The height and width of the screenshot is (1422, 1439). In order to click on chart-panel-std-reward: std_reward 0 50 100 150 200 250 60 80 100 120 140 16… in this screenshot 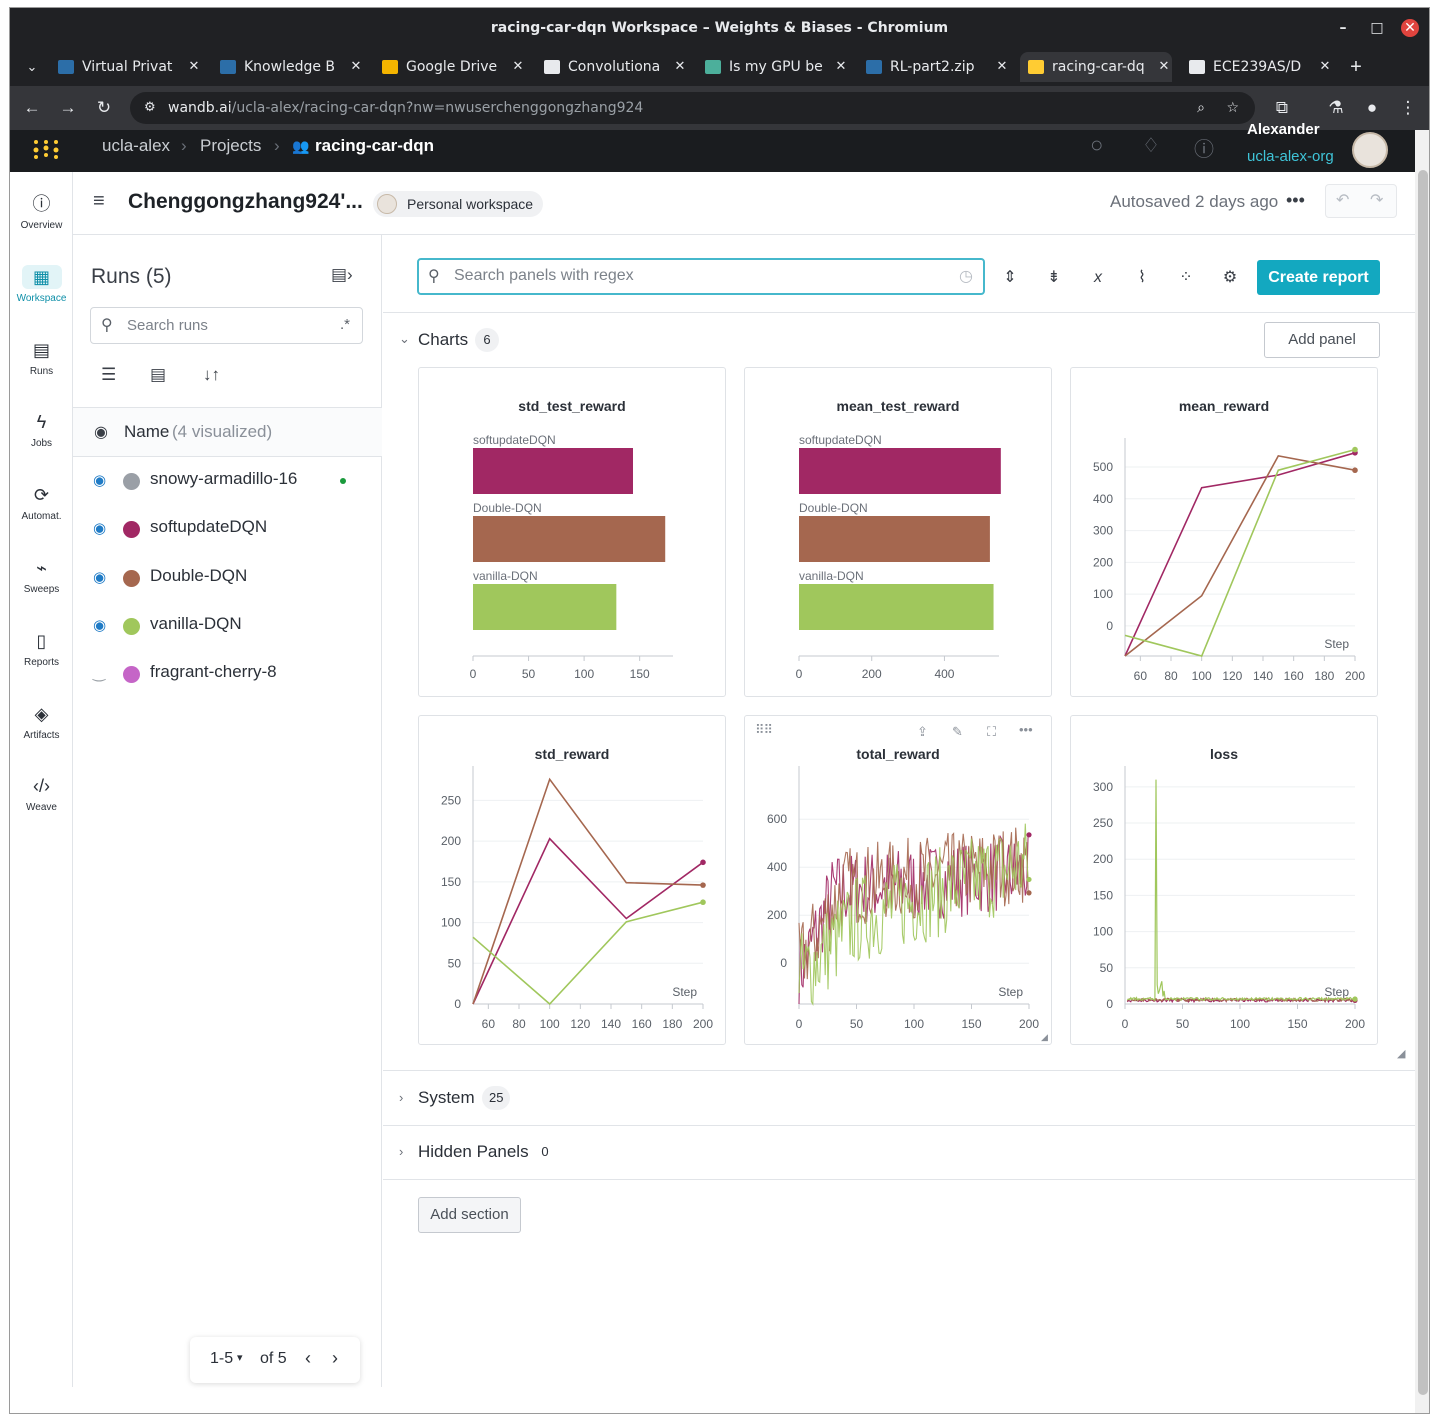, I will do `click(572, 880)`.